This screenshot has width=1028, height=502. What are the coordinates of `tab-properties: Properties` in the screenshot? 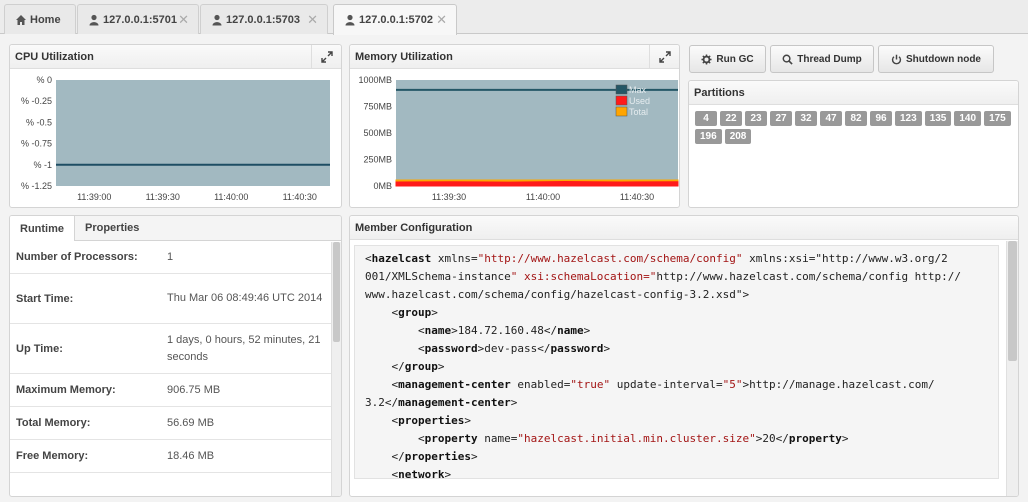 It's located at (112, 228).